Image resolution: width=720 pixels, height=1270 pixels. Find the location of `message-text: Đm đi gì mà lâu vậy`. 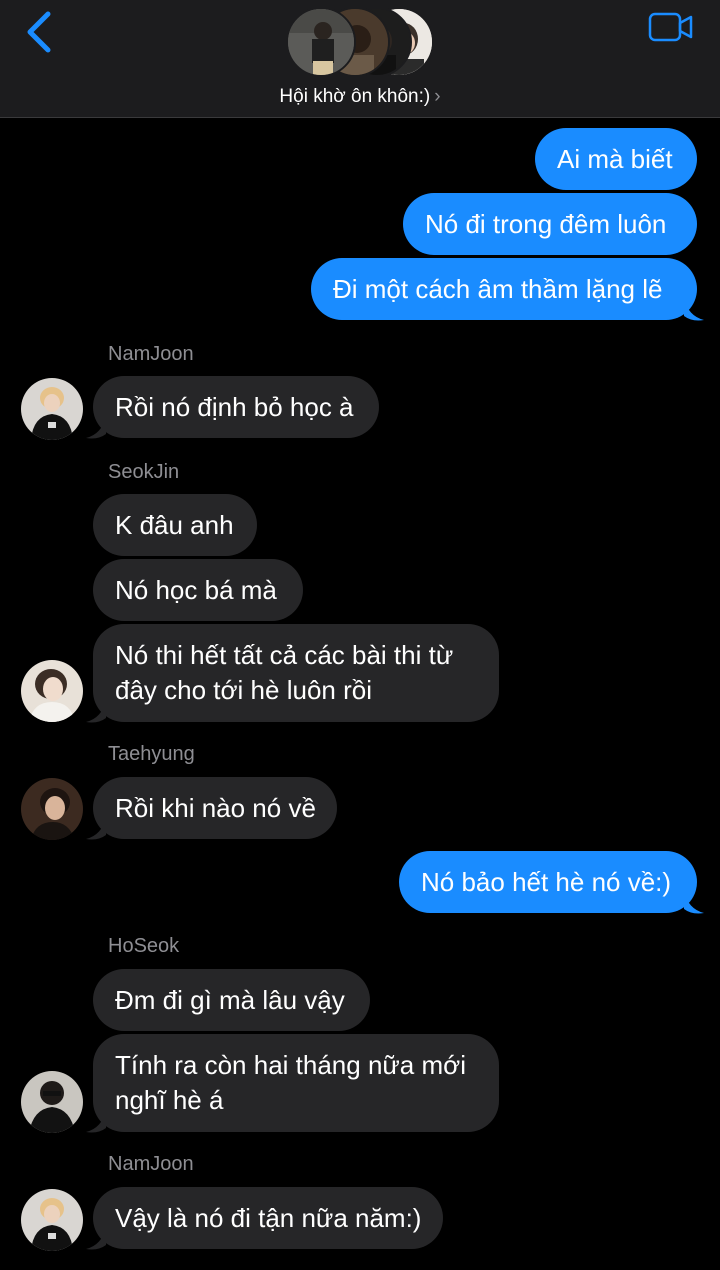

message-text: Đm đi gì mà lâu vậy is located at coordinates (230, 1000).